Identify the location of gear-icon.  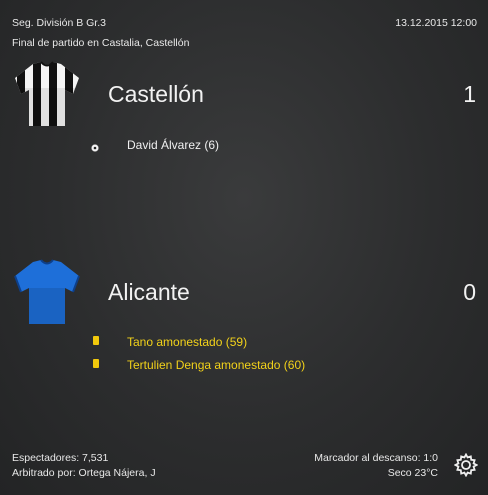
(466, 465).